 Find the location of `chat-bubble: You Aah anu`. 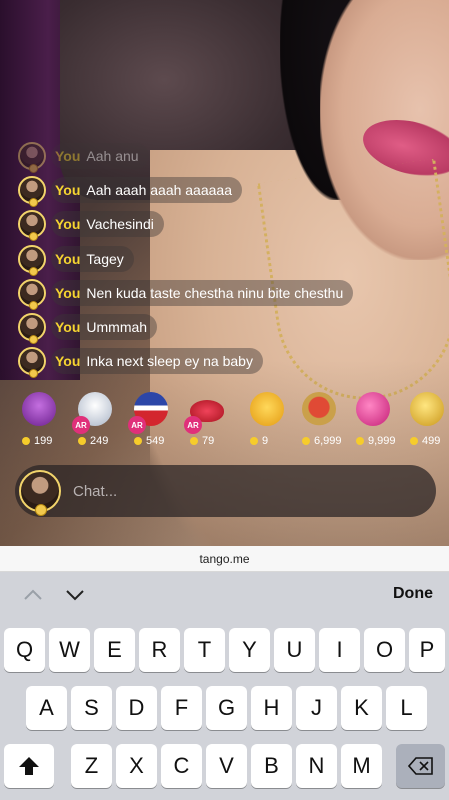

chat-bubble: You Aah anu is located at coordinates (100, 156).